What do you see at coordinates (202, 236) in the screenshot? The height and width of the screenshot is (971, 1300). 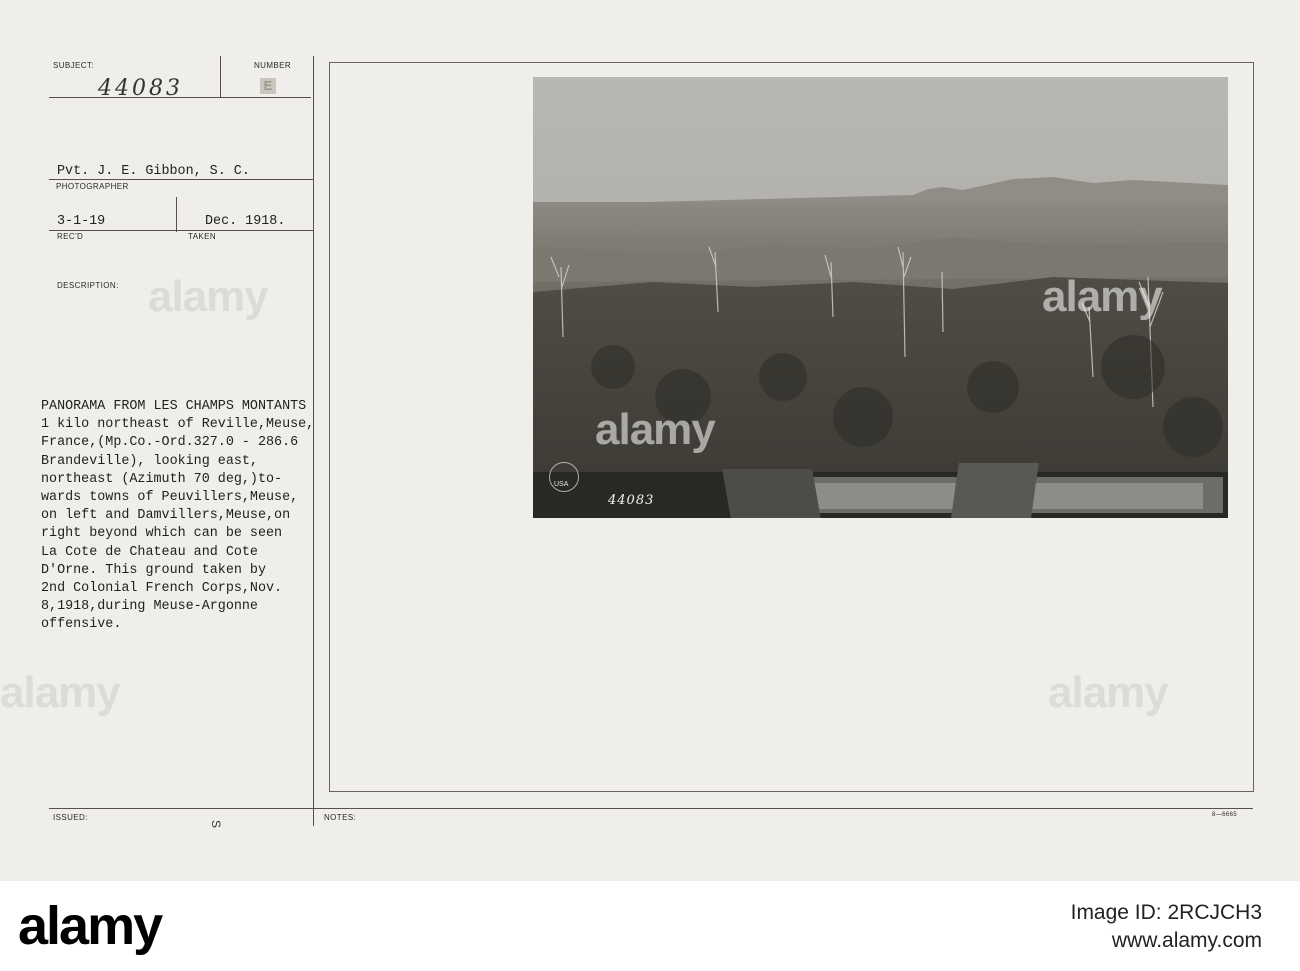 I see `taken-label: TAKEN` at bounding box center [202, 236].